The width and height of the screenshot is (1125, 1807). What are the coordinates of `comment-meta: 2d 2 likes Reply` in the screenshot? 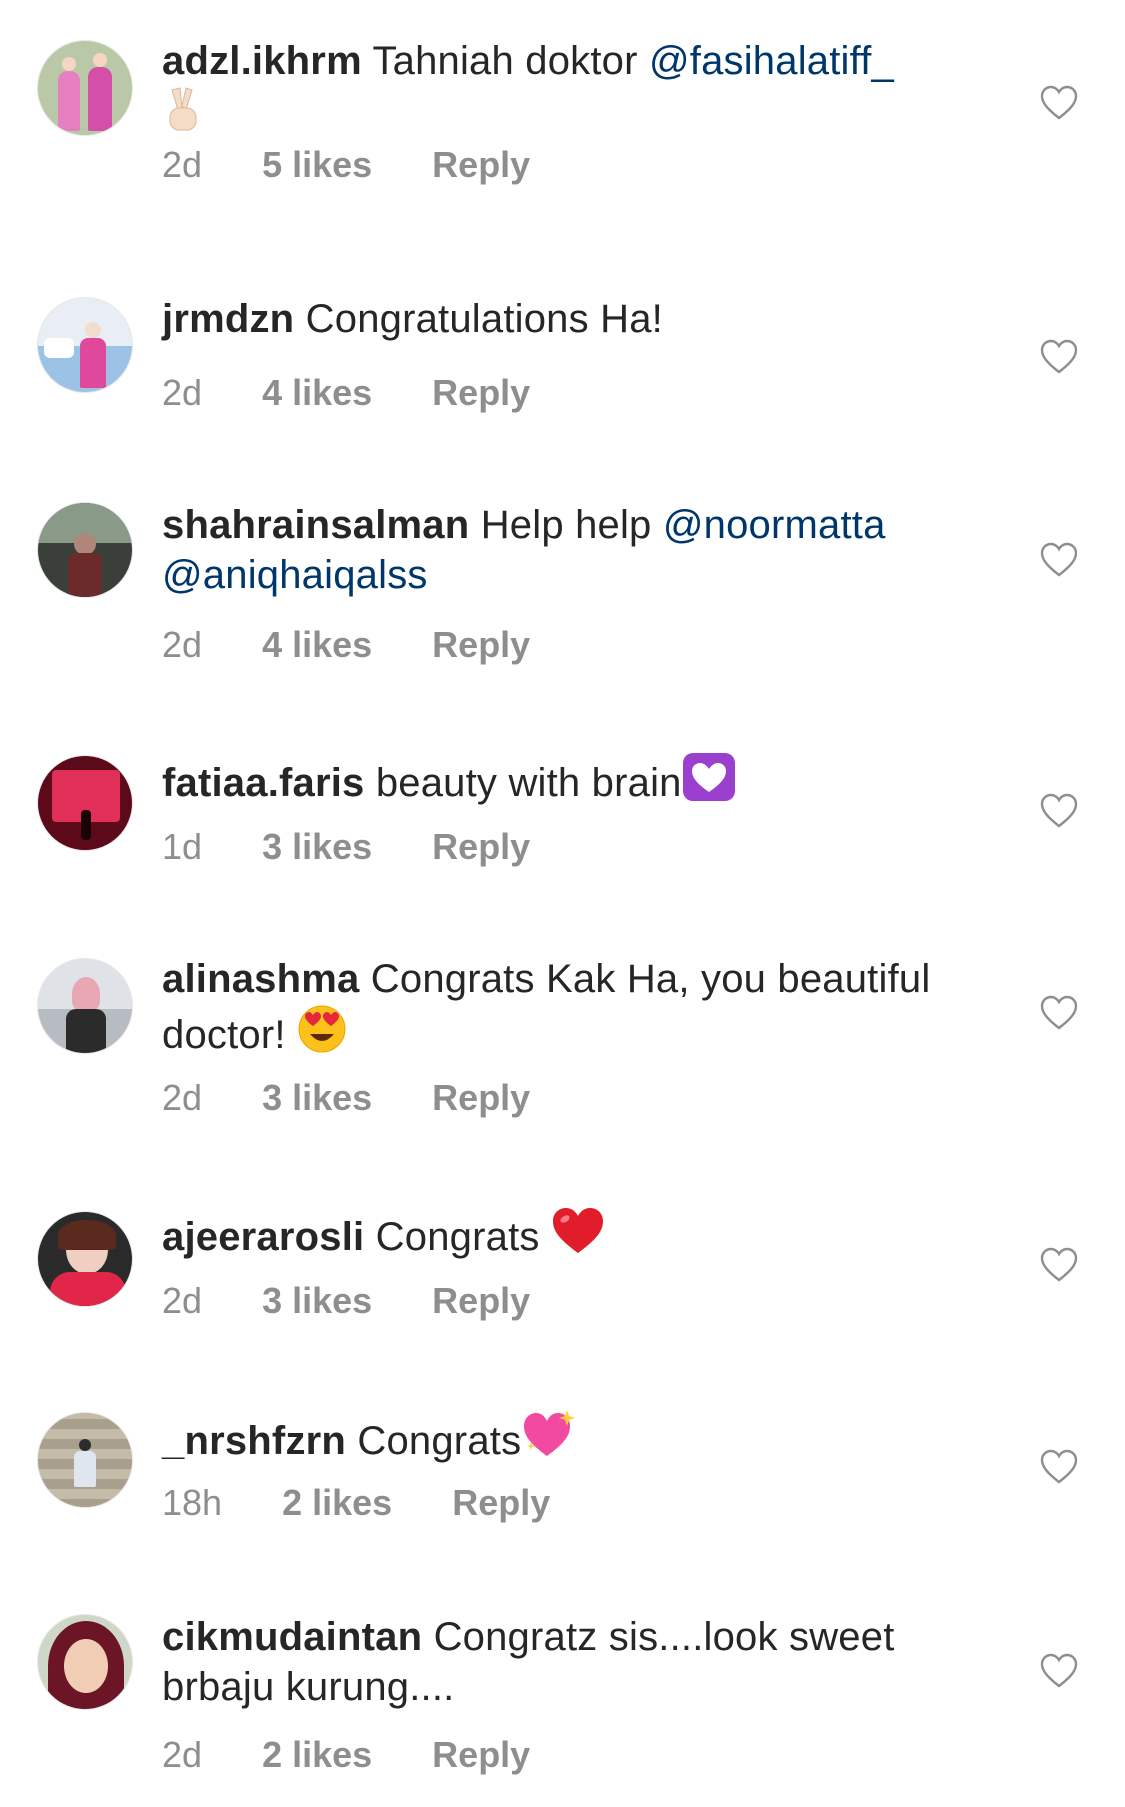 It's located at (346, 1755).